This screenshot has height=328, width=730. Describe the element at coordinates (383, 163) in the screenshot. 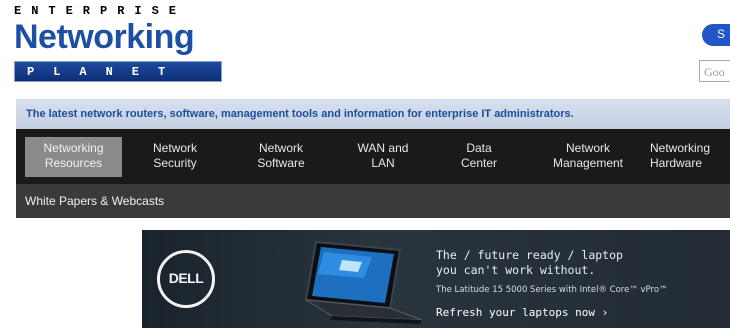

I see `nav-item-line2: LAN` at that location.